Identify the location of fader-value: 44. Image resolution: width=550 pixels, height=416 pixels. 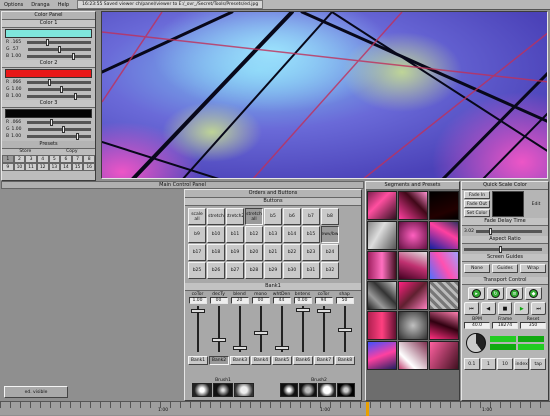
(281, 300).